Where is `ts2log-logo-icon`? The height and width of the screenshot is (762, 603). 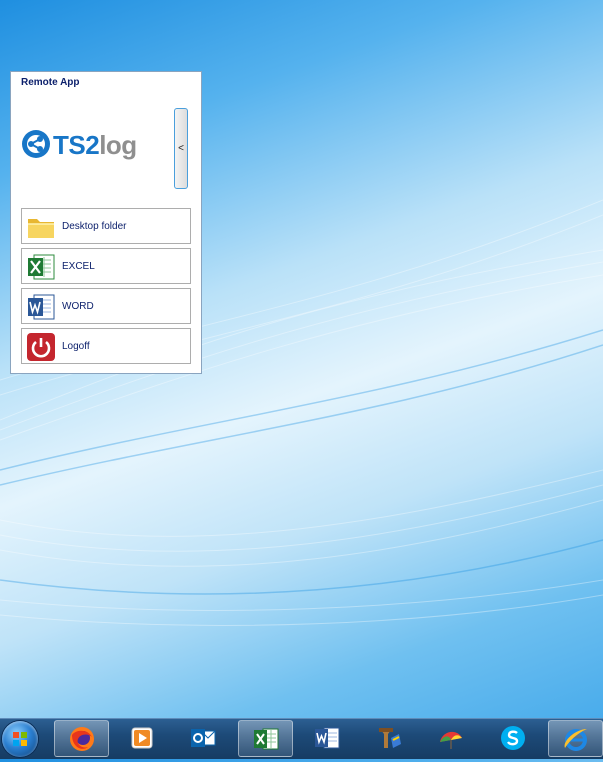
ts2log-logo-icon is located at coordinates (36, 144).